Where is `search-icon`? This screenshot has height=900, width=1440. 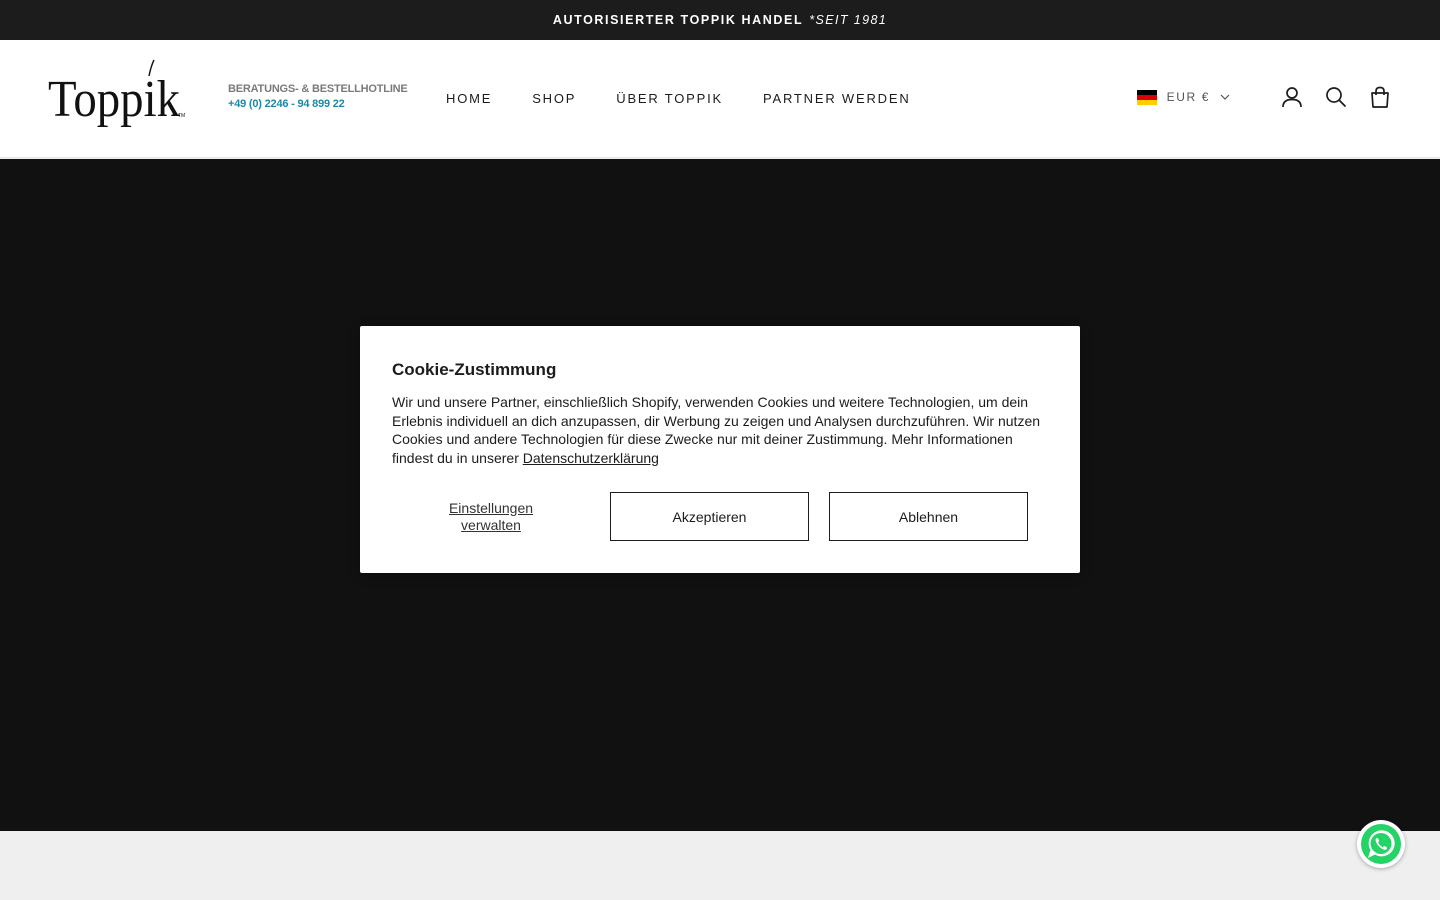
search-icon is located at coordinates (1336, 97).